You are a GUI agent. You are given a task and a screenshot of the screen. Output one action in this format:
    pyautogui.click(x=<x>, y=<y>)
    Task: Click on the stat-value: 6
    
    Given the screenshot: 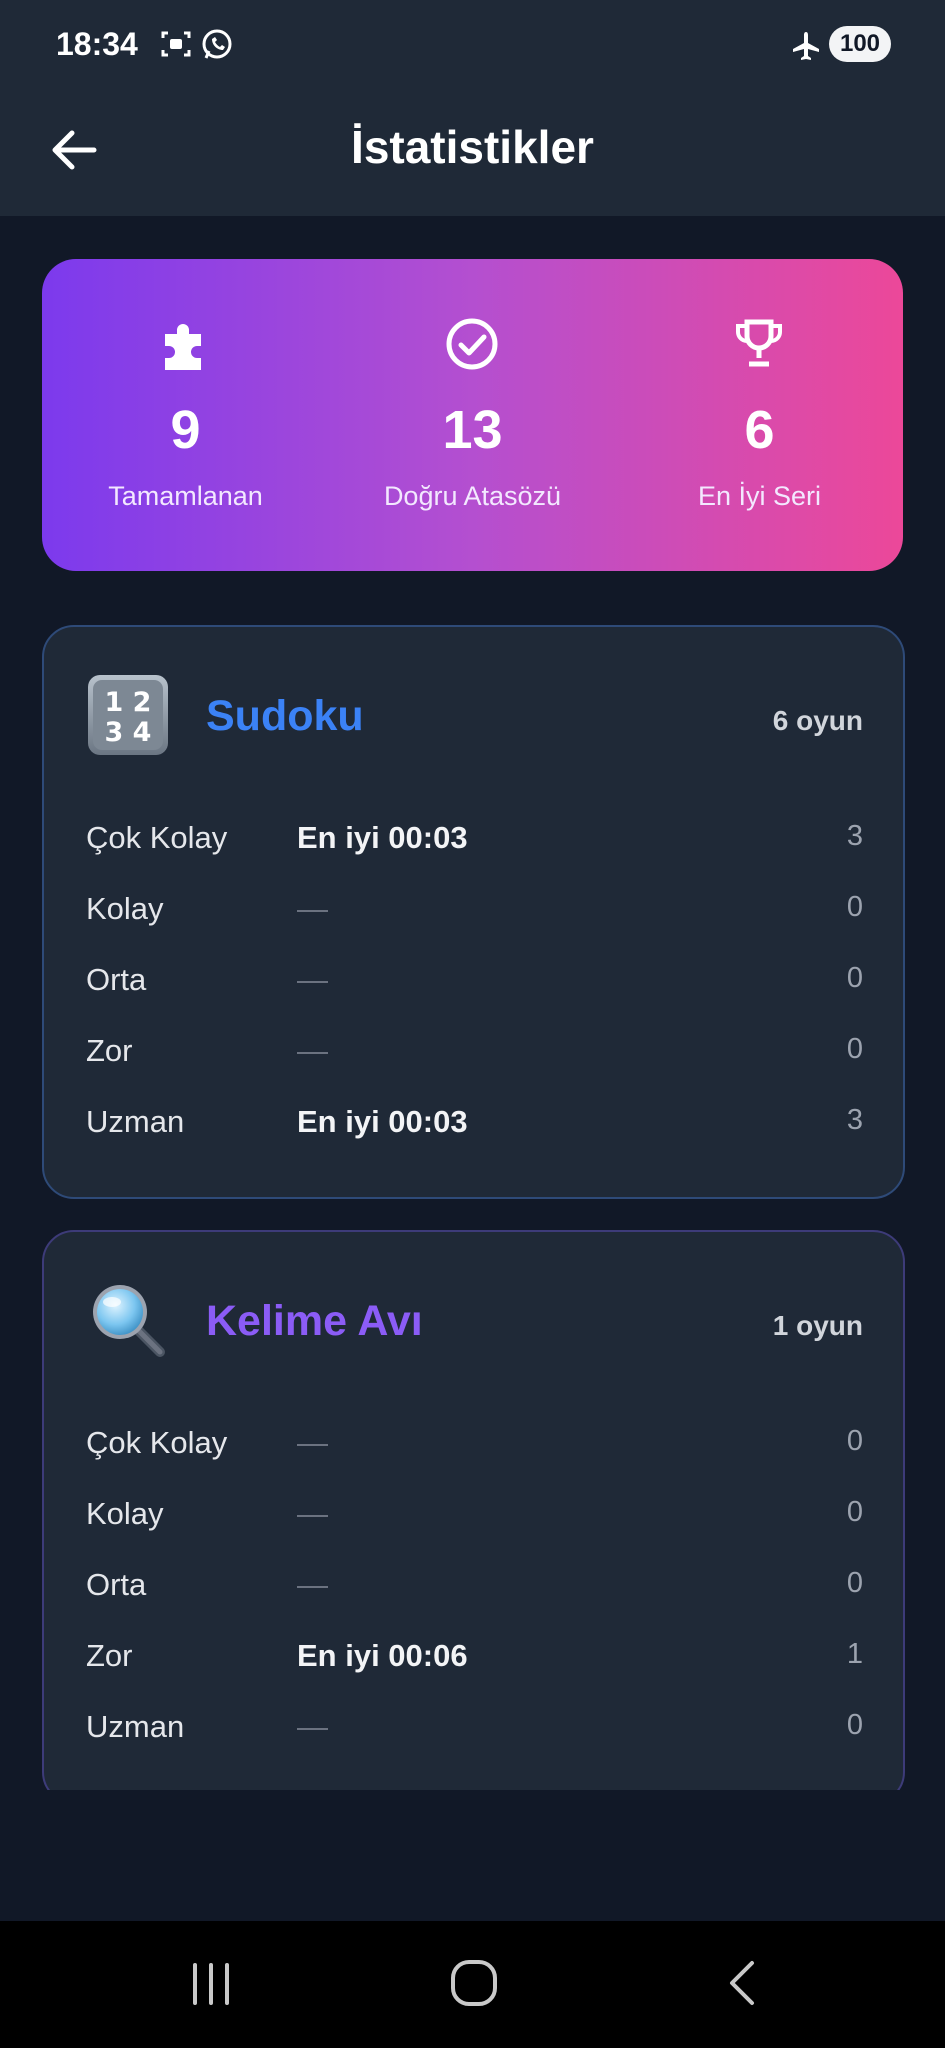 What is the action you would take?
    pyautogui.click(x=759, y=430)
    